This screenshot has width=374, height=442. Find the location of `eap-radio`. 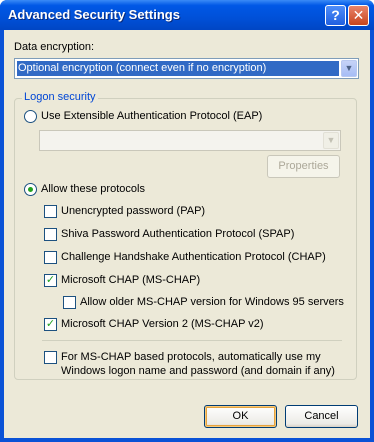

eap-radio is located at coordinates (30, 116).